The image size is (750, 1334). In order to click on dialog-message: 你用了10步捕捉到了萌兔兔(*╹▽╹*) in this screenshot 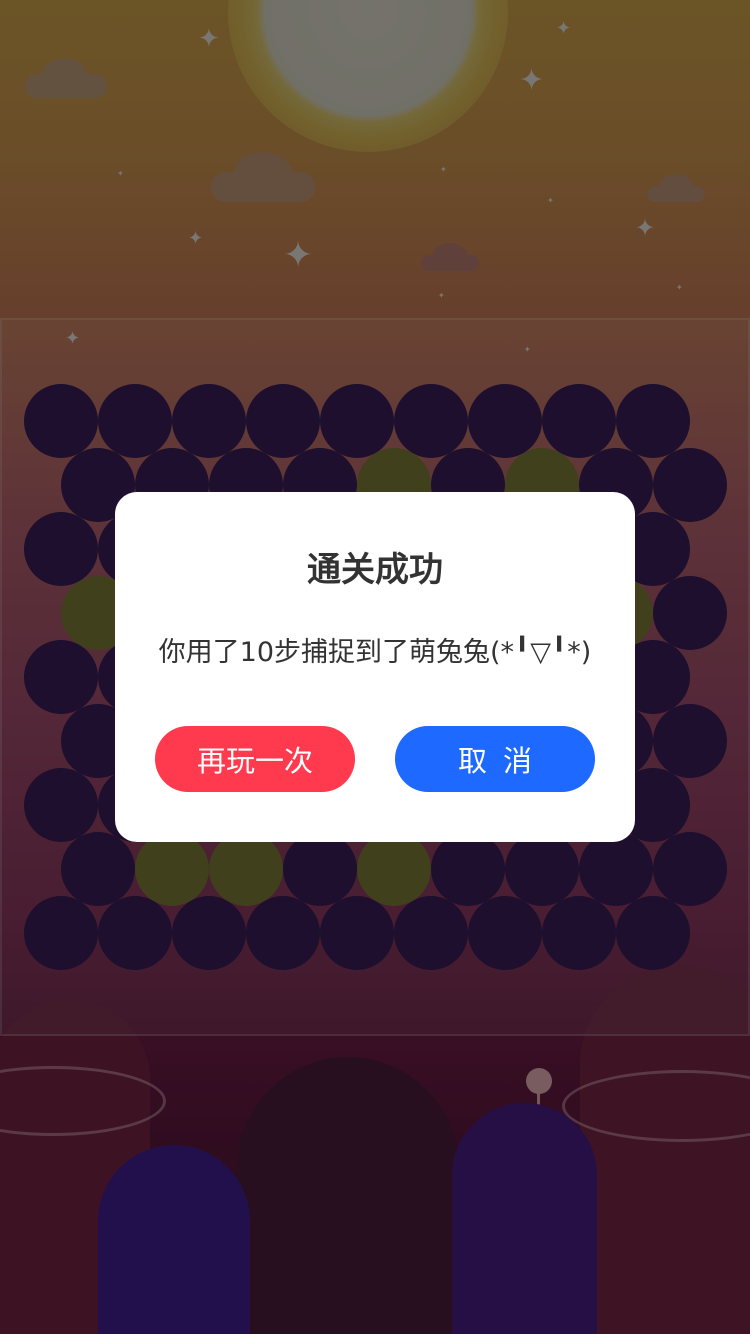, I will do `click(375, 652)`.